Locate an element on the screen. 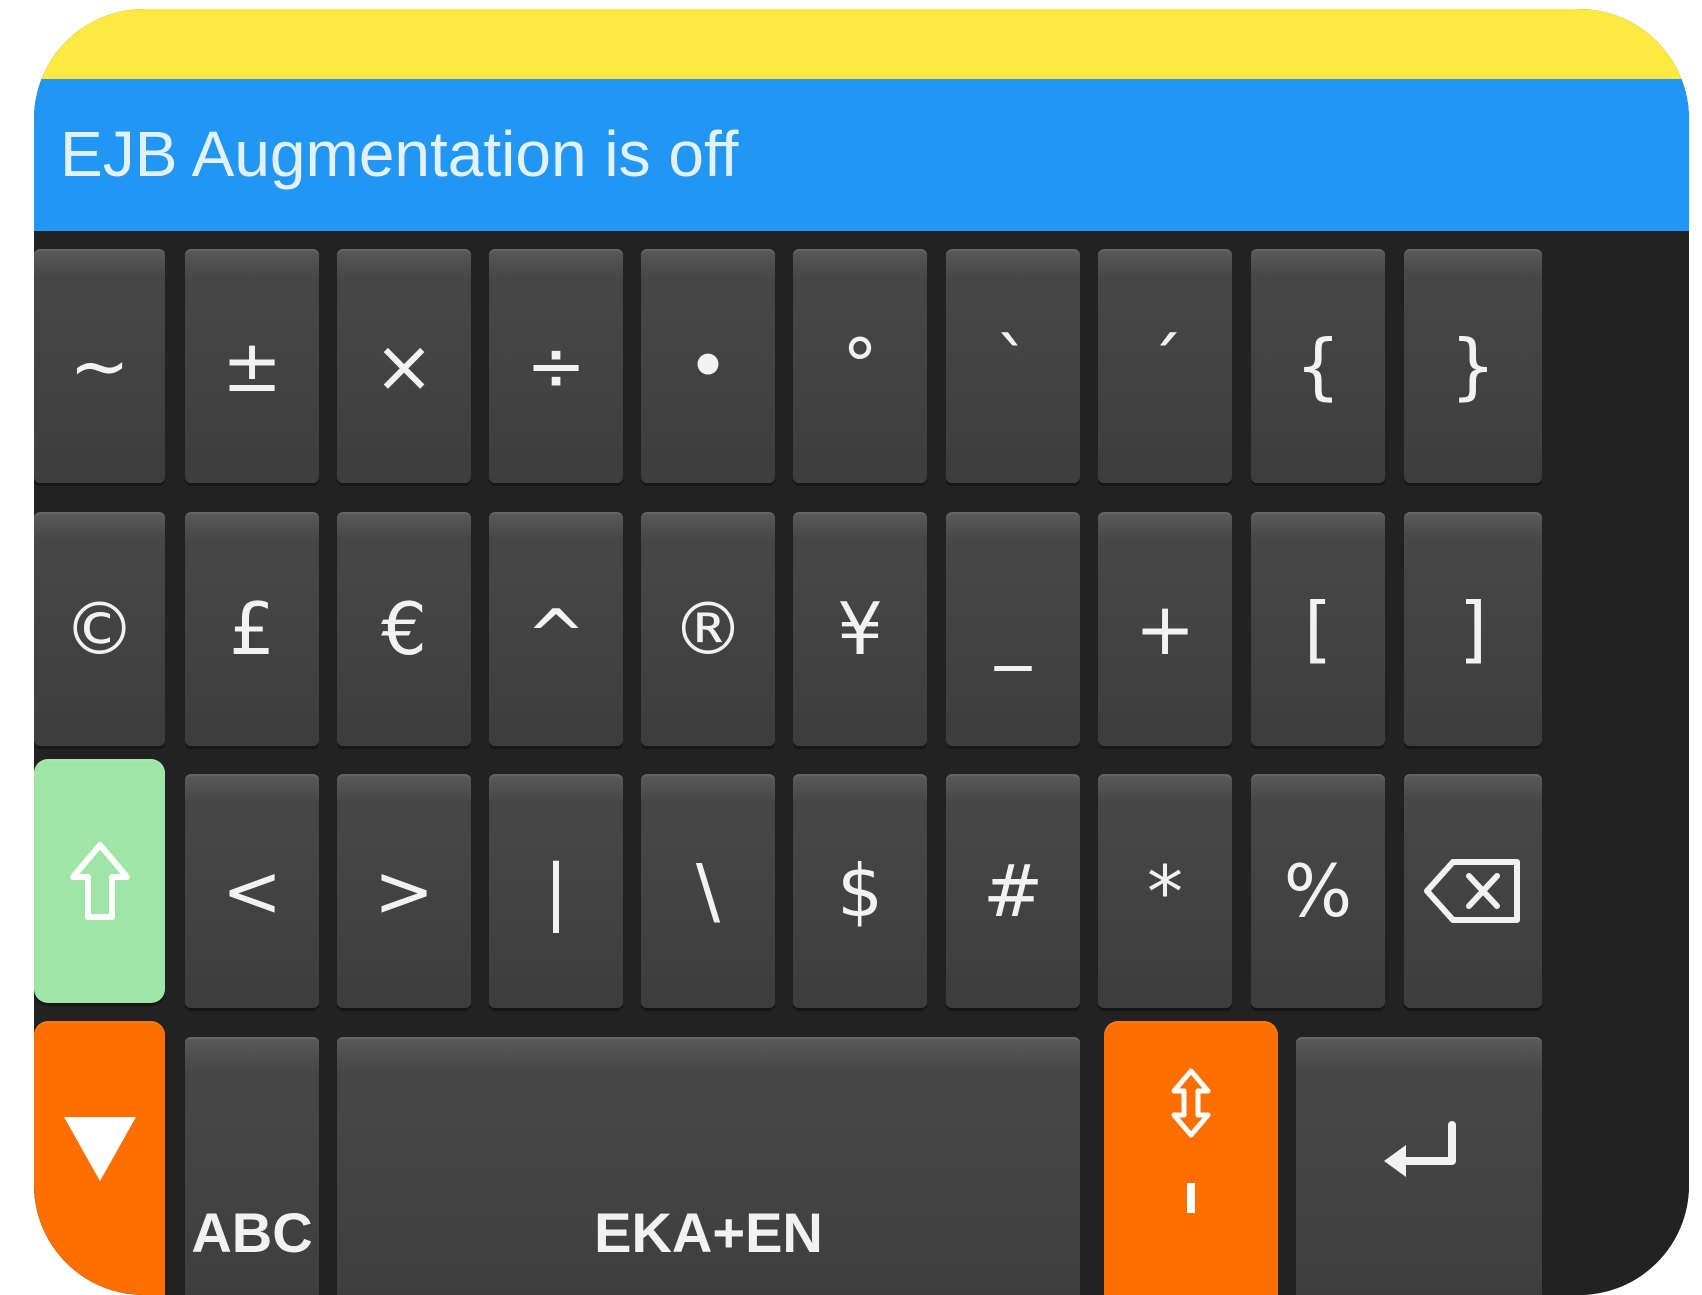 The image size is (1702, 1295). key-caret: ^ is located at coordinates (556, 629).